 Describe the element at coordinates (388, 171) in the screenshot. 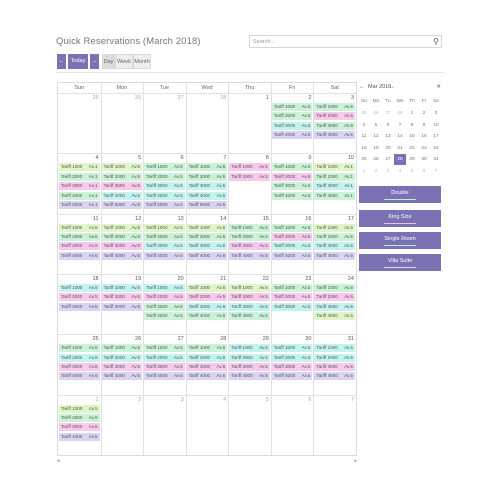

I see `mini-day: 3` at that location.